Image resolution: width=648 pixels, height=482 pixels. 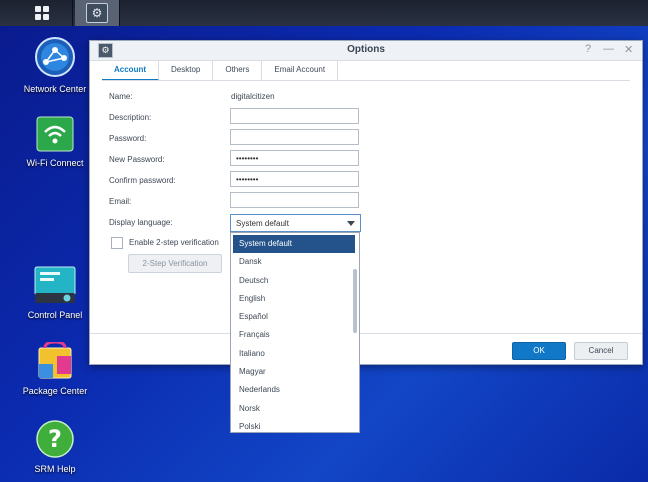 I want to click on language-option-espanol: Español, so click(x=295, y=317).